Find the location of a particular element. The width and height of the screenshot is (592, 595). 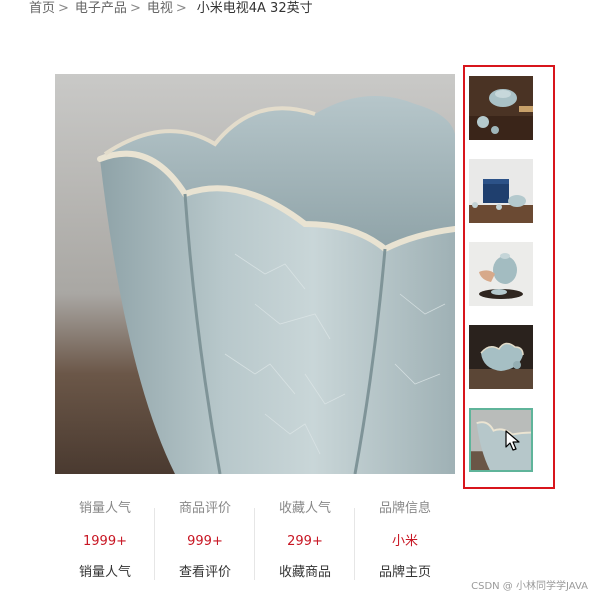

view-reviews-link: 查看评价 is located at coordinates (205, 573).